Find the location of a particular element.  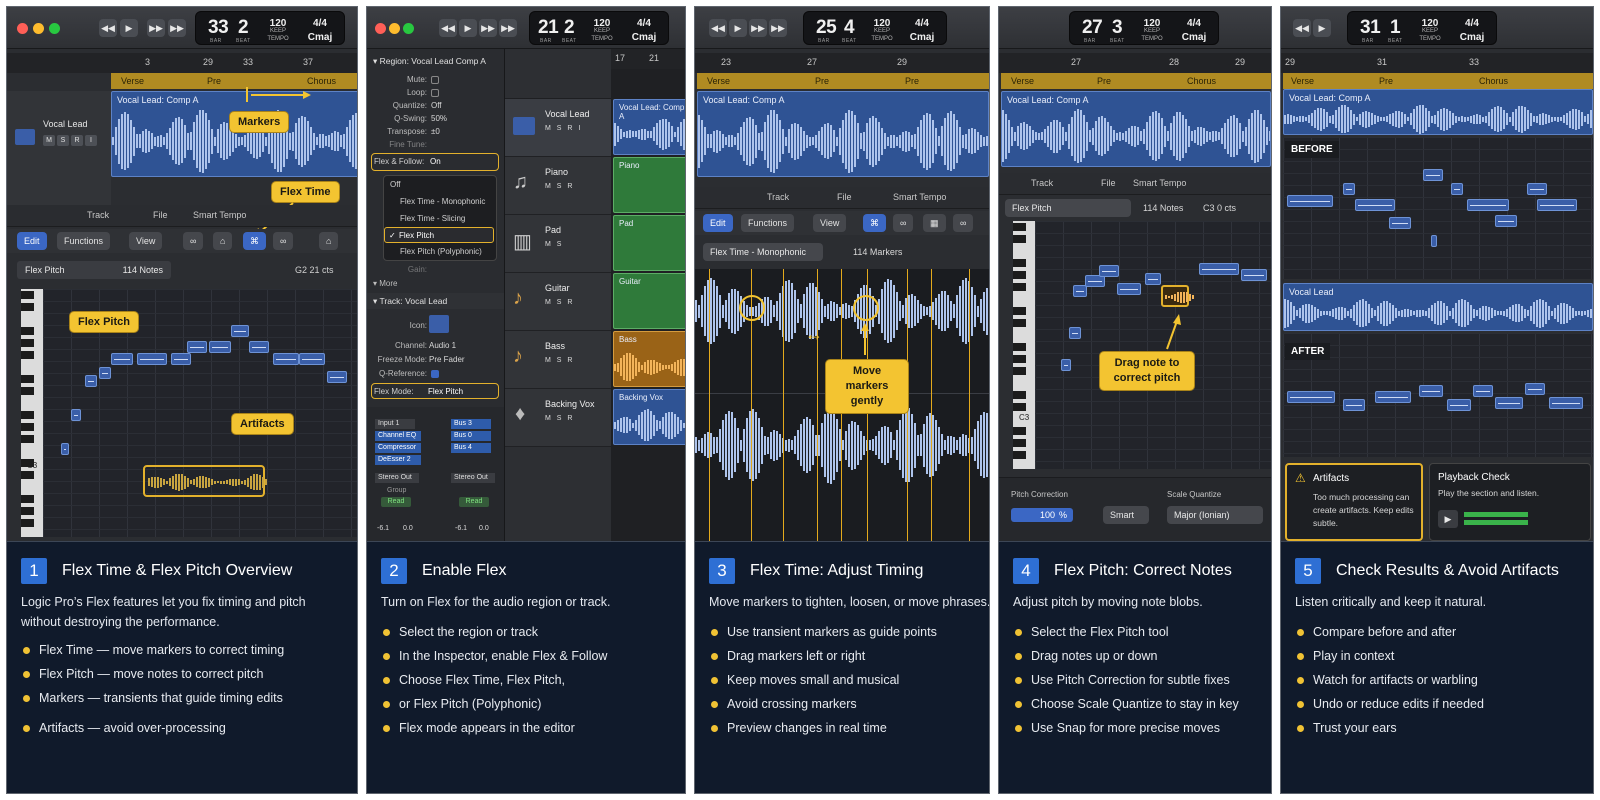

menu-item-flex-time-slicing: Flex Time - Slicing is located at coordinates (432, 218).